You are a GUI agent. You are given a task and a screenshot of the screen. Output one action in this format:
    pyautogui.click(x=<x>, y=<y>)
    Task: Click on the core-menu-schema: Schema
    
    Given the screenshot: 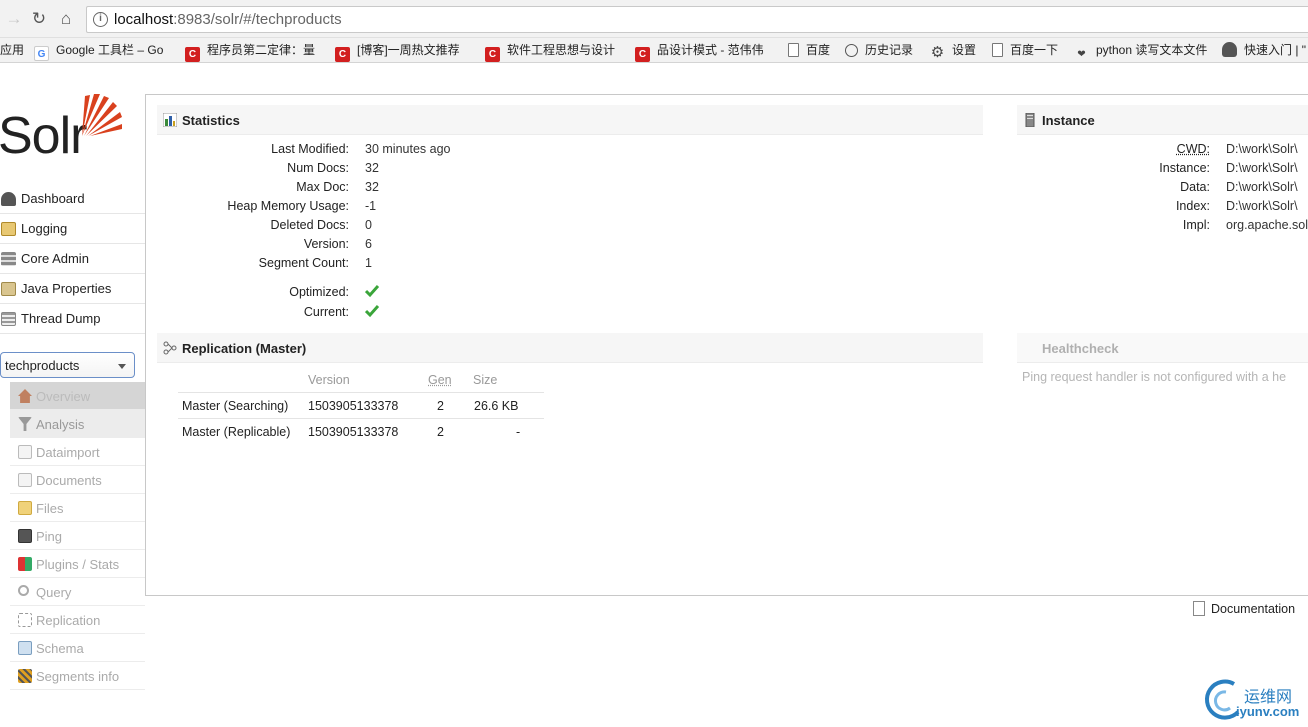 What is the action you would take?
    pyautogui.click(x=77, y=648)
    